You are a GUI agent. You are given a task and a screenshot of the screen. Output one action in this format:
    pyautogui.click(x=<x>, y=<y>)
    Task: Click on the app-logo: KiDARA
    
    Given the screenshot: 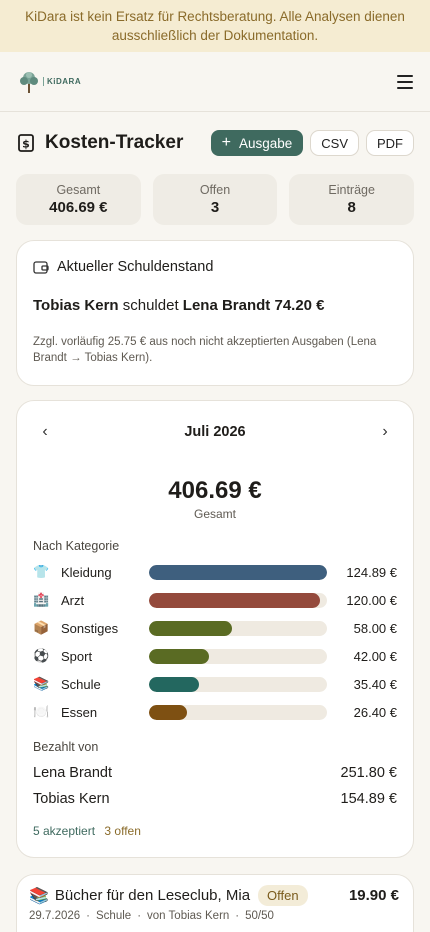 What is the action you would take?
    pyautogui.click(x=49, y=82)
    